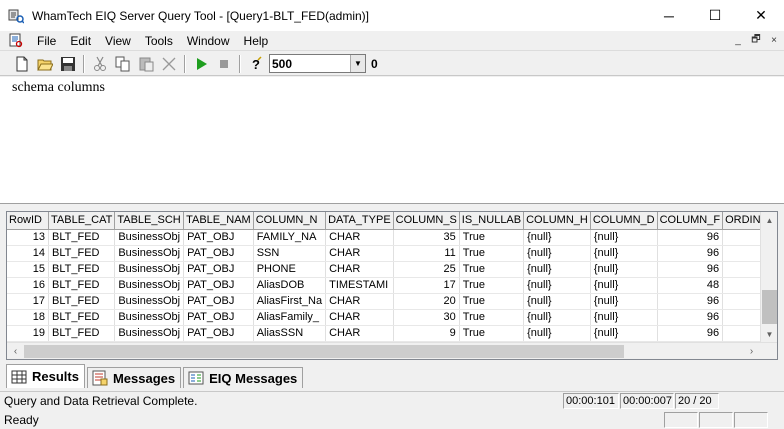  I want to click on column-header: COLUMN_F, so click(690, 221).